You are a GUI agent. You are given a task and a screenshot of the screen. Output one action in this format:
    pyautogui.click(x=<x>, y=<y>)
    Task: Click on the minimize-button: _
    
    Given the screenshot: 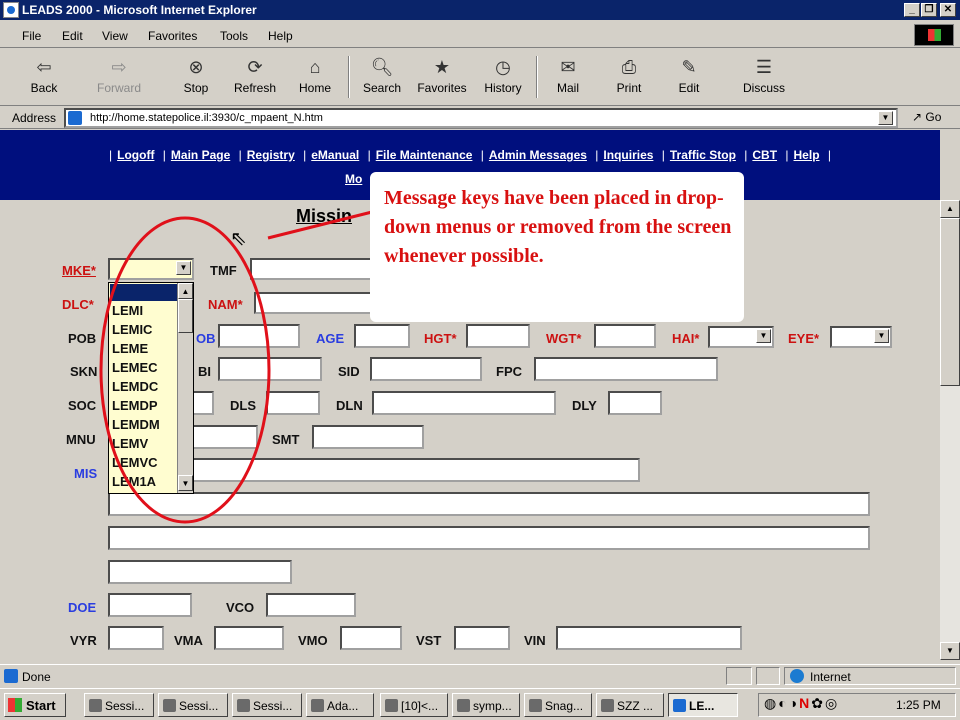 What is the action you would take?
    pyautogui.click(x=912, y=10)
    